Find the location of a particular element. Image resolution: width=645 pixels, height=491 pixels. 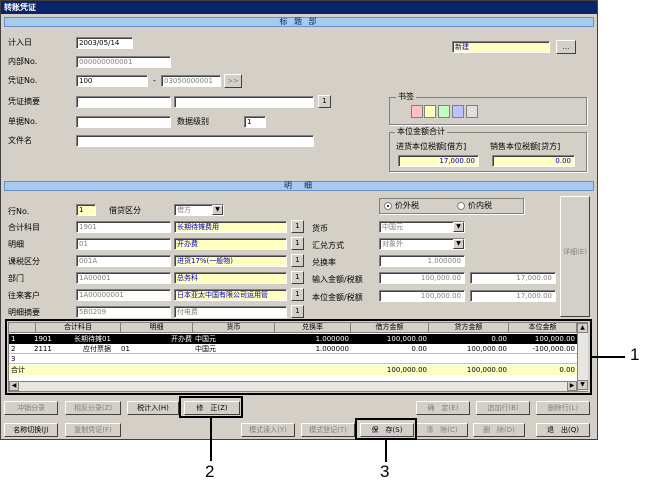

tax-pick-button: 1 is located at coordinates (297, 260).